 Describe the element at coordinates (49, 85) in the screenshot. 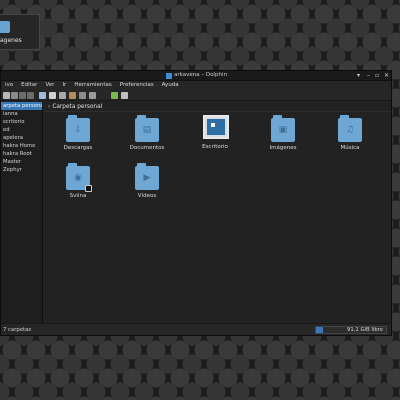

I see `menu-view: Ver` at that location.